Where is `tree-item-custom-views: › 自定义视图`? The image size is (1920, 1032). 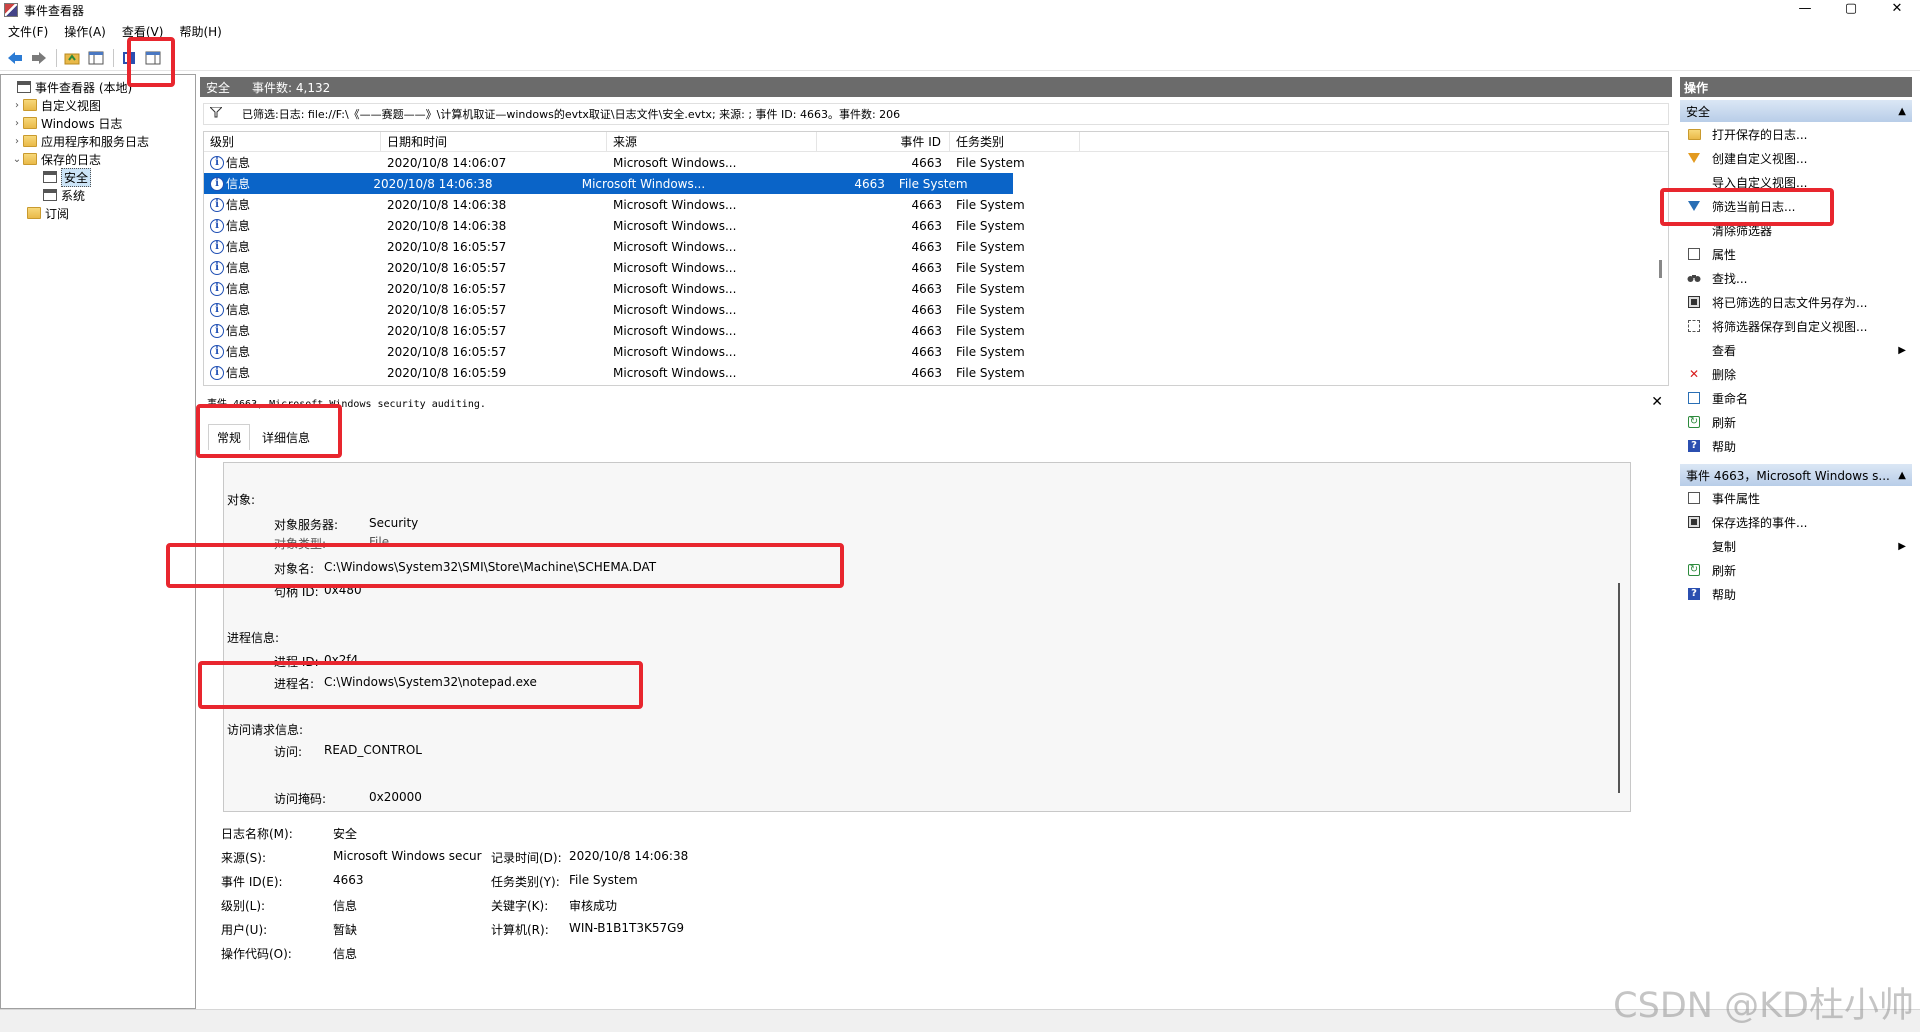 tree-item-custom-views: › 自定义视图 is located at coordinates (98, 105).